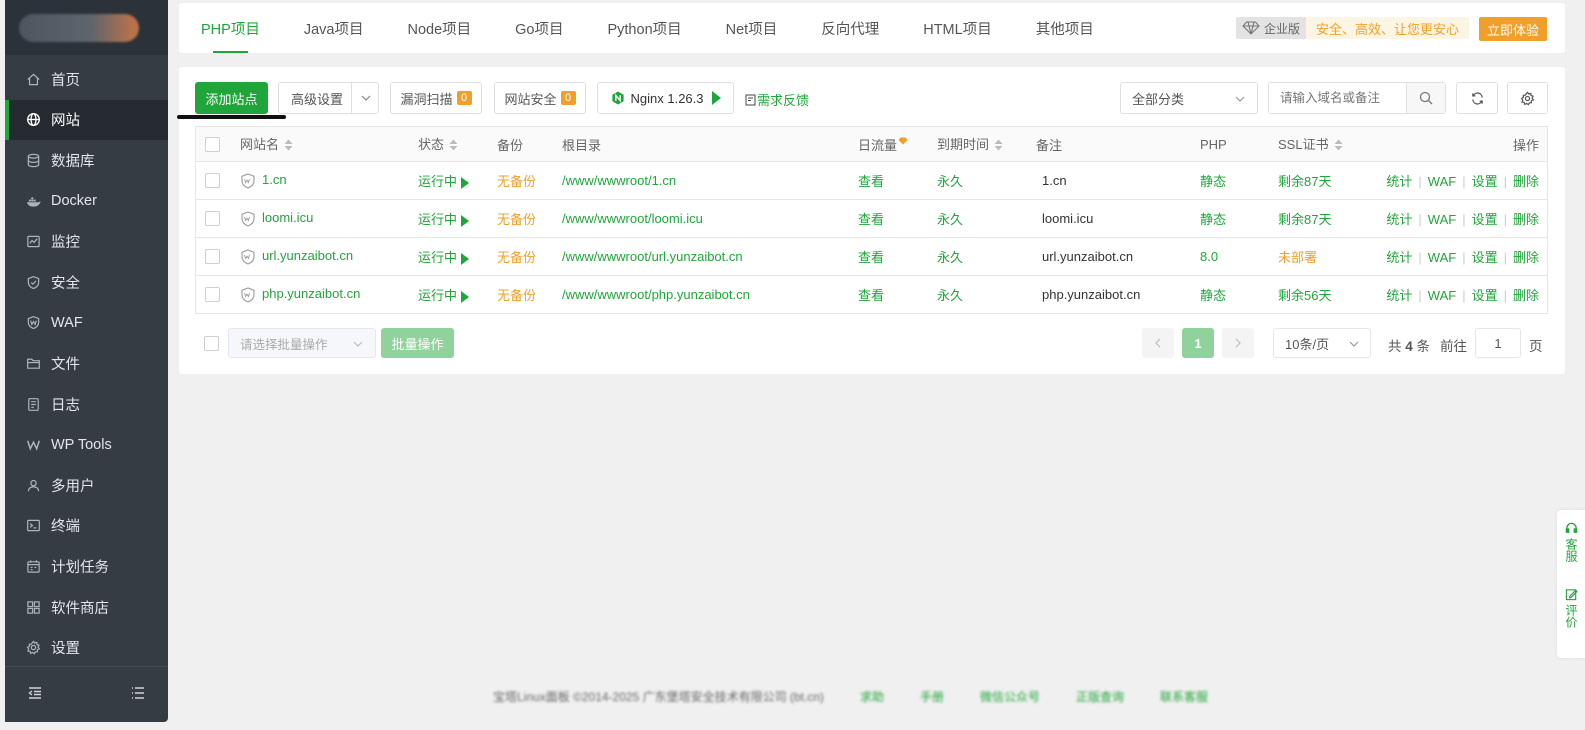 The width and height of the screenshot is (1585, 730). What do you see at coordinates (957, 28) in the screenshot?
I see `tab-html: HTML项目` at bounding box center [957, 28].